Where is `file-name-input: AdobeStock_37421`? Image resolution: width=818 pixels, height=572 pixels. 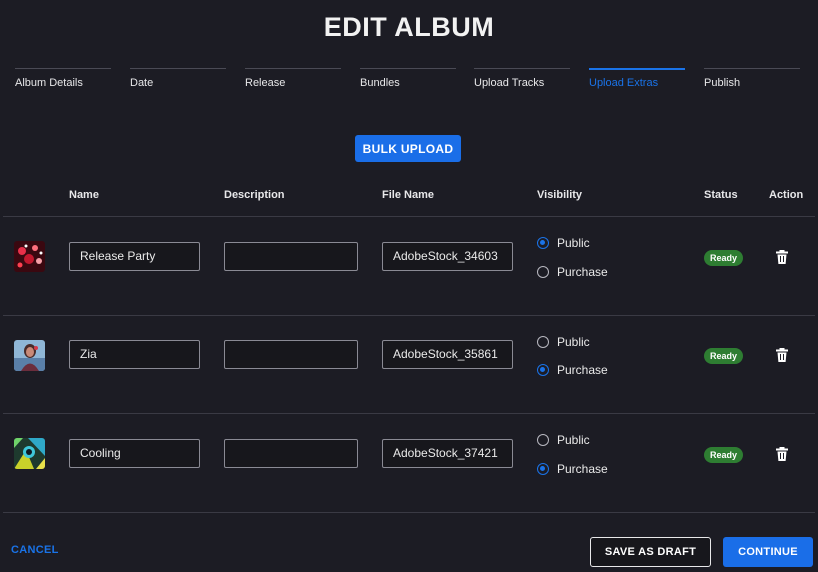
file-name-input: AdobeStock_37421 is located at coordinates (447, 453).